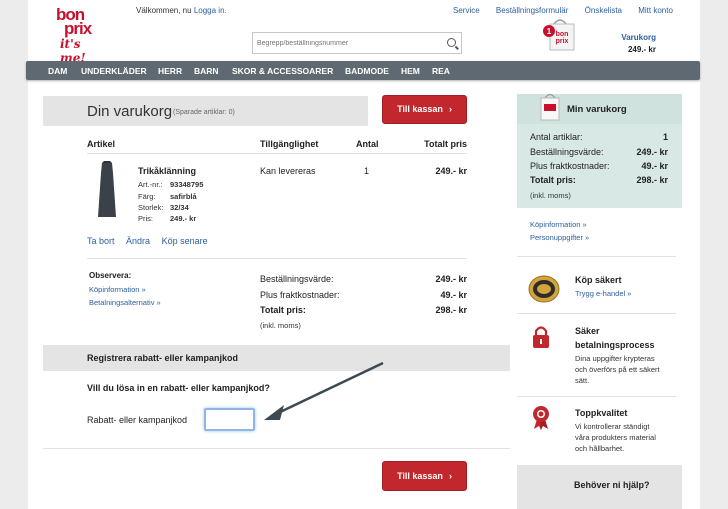 This screenshot has height=509, width=728. Describe the element at coordinates (550, 107) in the screenshot. I see `shopping-bag-icon` at that location.